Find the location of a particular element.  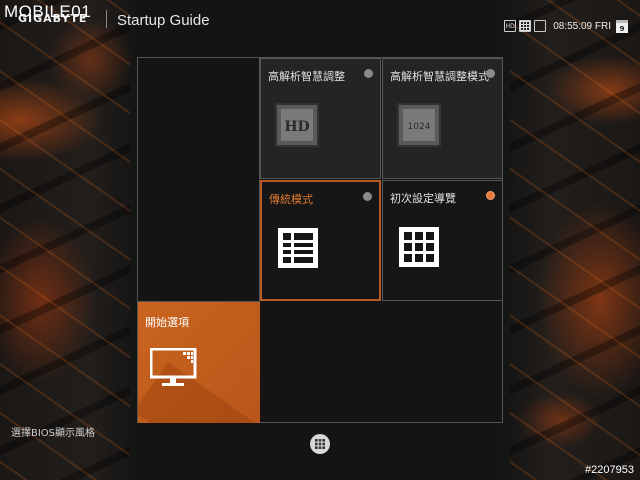

grid-layout-icon is located at coordinates (419, 247).